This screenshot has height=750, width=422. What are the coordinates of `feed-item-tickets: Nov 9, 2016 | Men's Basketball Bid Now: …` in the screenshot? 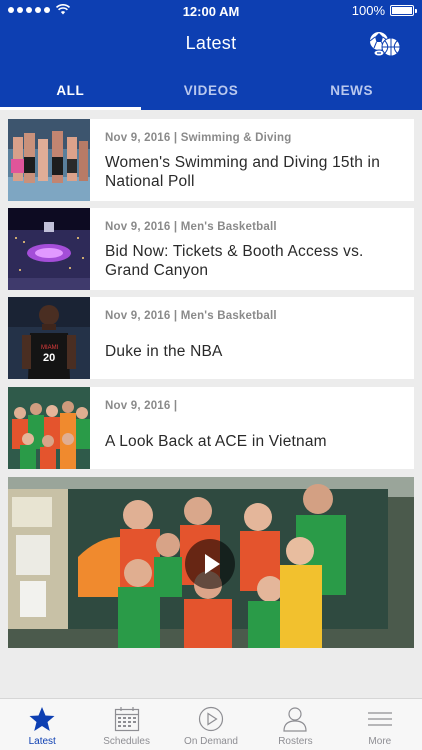 It's located at (211, 249).